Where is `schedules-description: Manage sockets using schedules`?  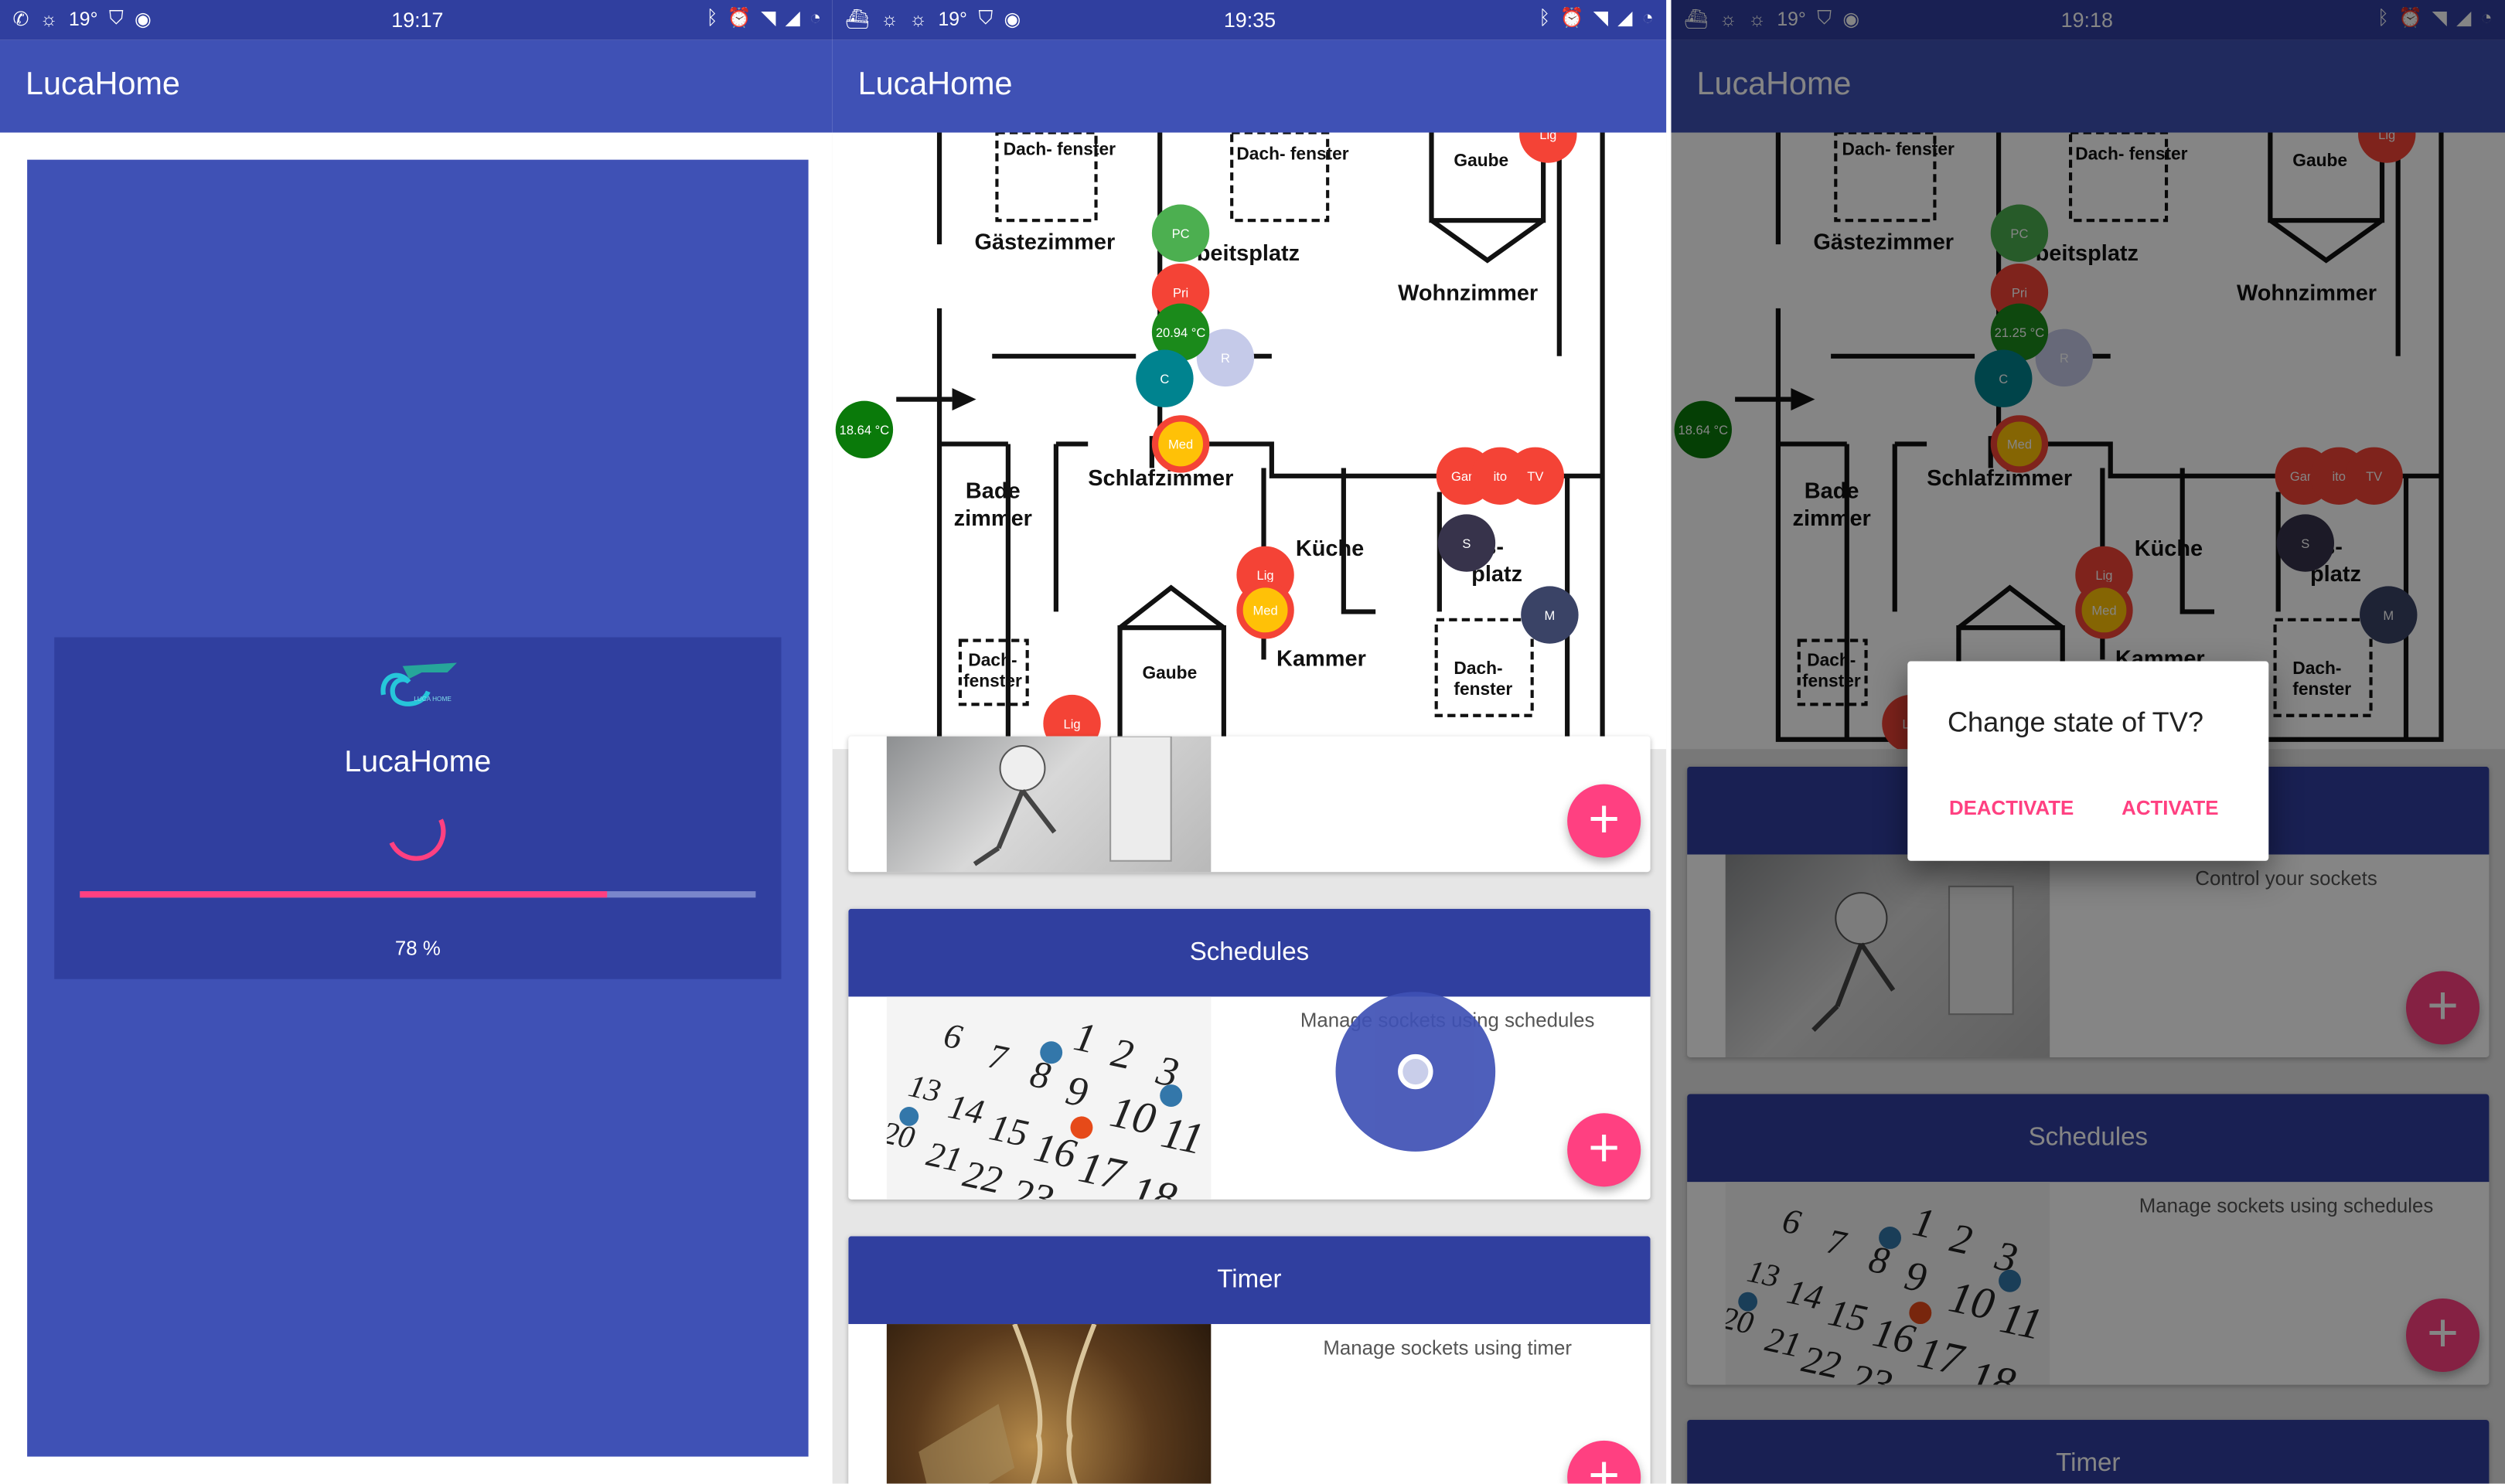
schedules-description: Manage sockets using schedules is located at coordinates (2286, 1205).